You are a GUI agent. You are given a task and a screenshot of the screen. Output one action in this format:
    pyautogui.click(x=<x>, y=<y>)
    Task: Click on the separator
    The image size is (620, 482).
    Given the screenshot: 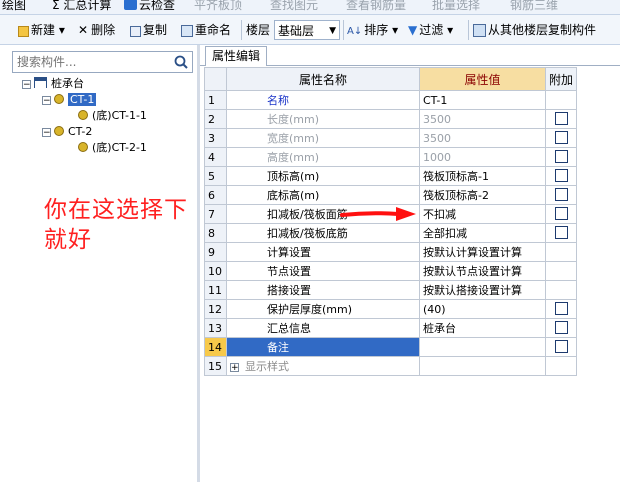 What is the action you would take?
    pyautogui.click(x=468, y=30)
    